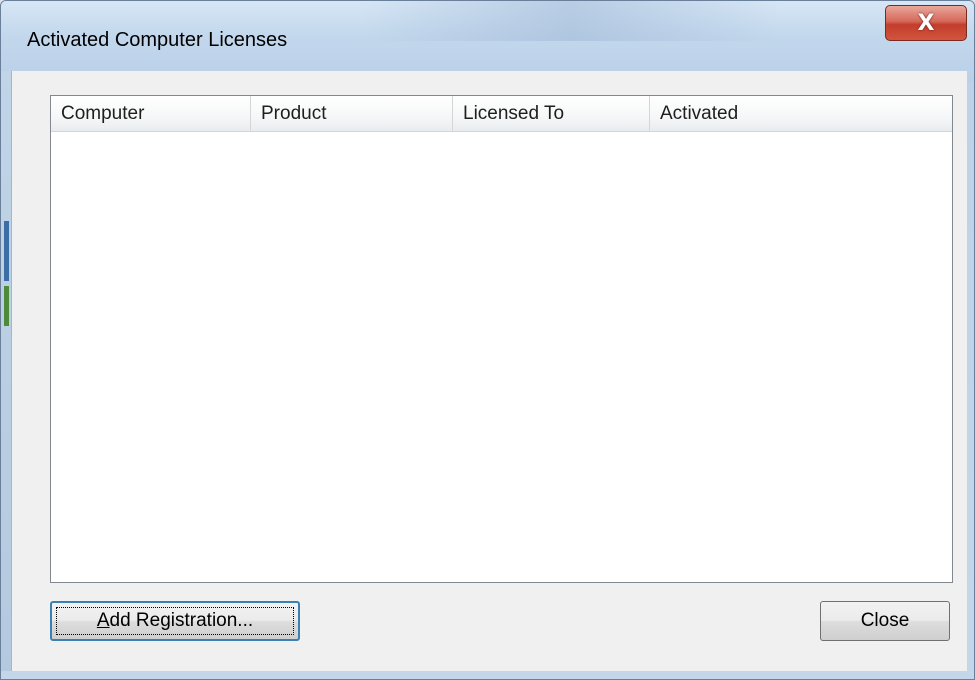  I want to click on title-bar-glass, so click(571, 21).